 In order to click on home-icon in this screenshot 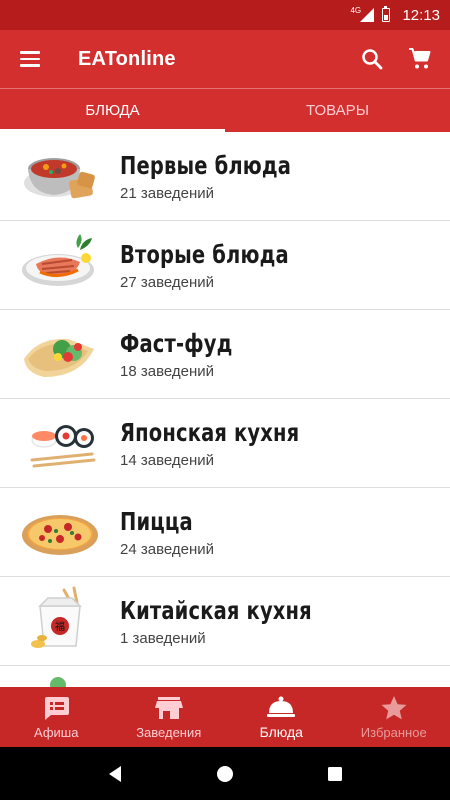, I will do `click(225, 774)`.